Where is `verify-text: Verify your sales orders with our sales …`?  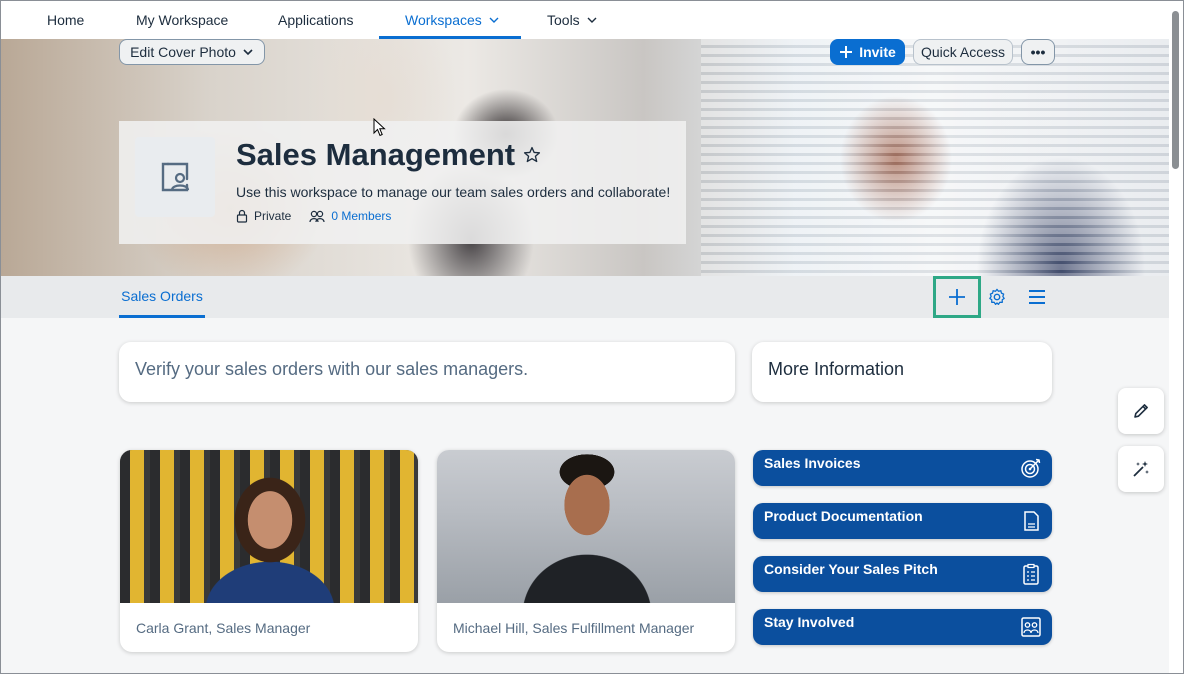 verify-text: Verify your sales orders with our sales … is located at coordinates (332, 369).